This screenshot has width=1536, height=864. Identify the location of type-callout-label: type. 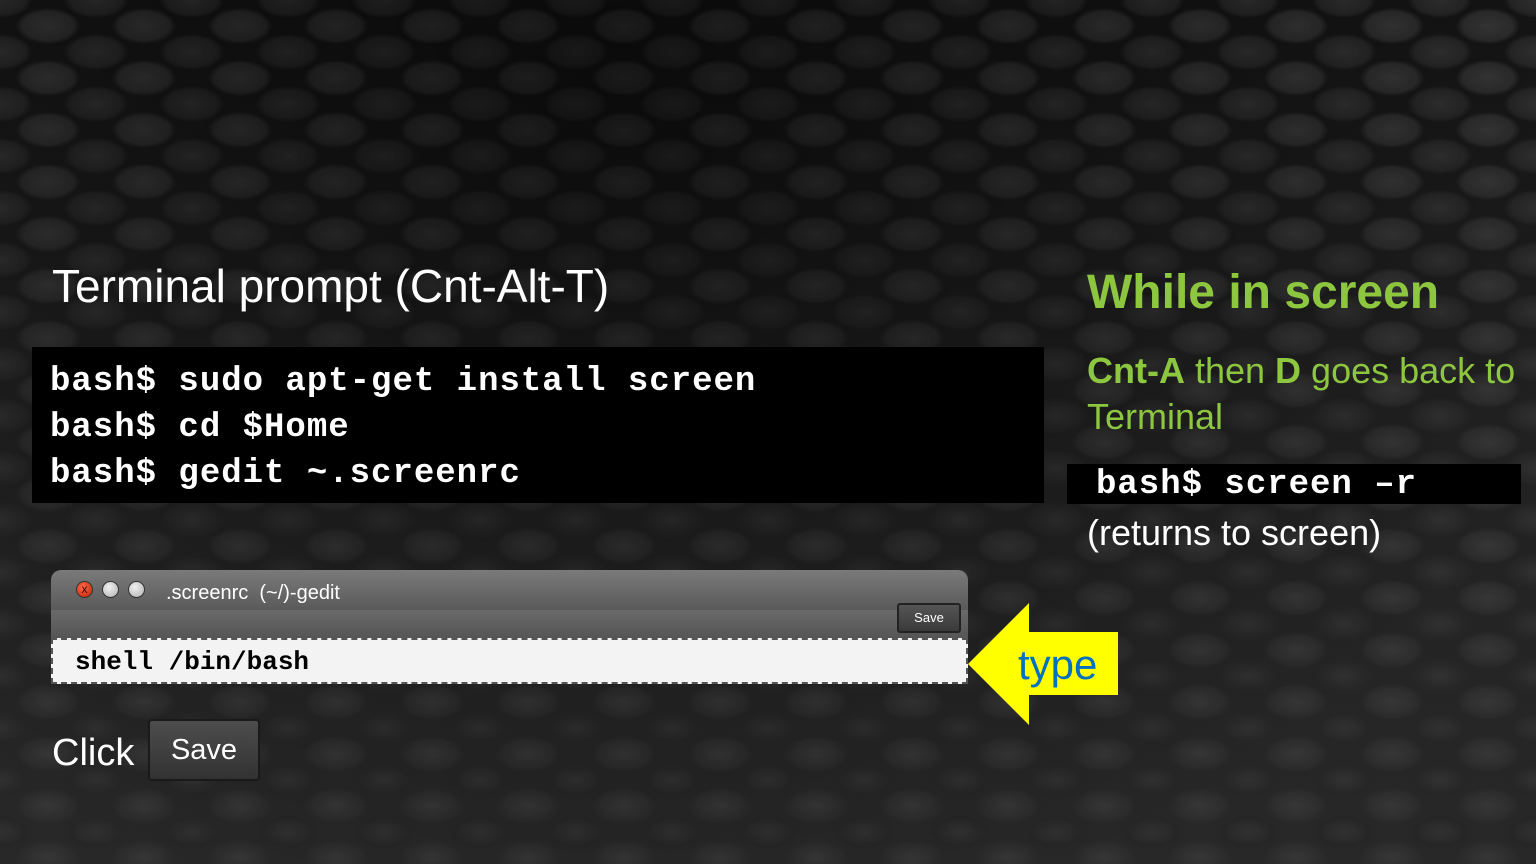
(1058, 664).